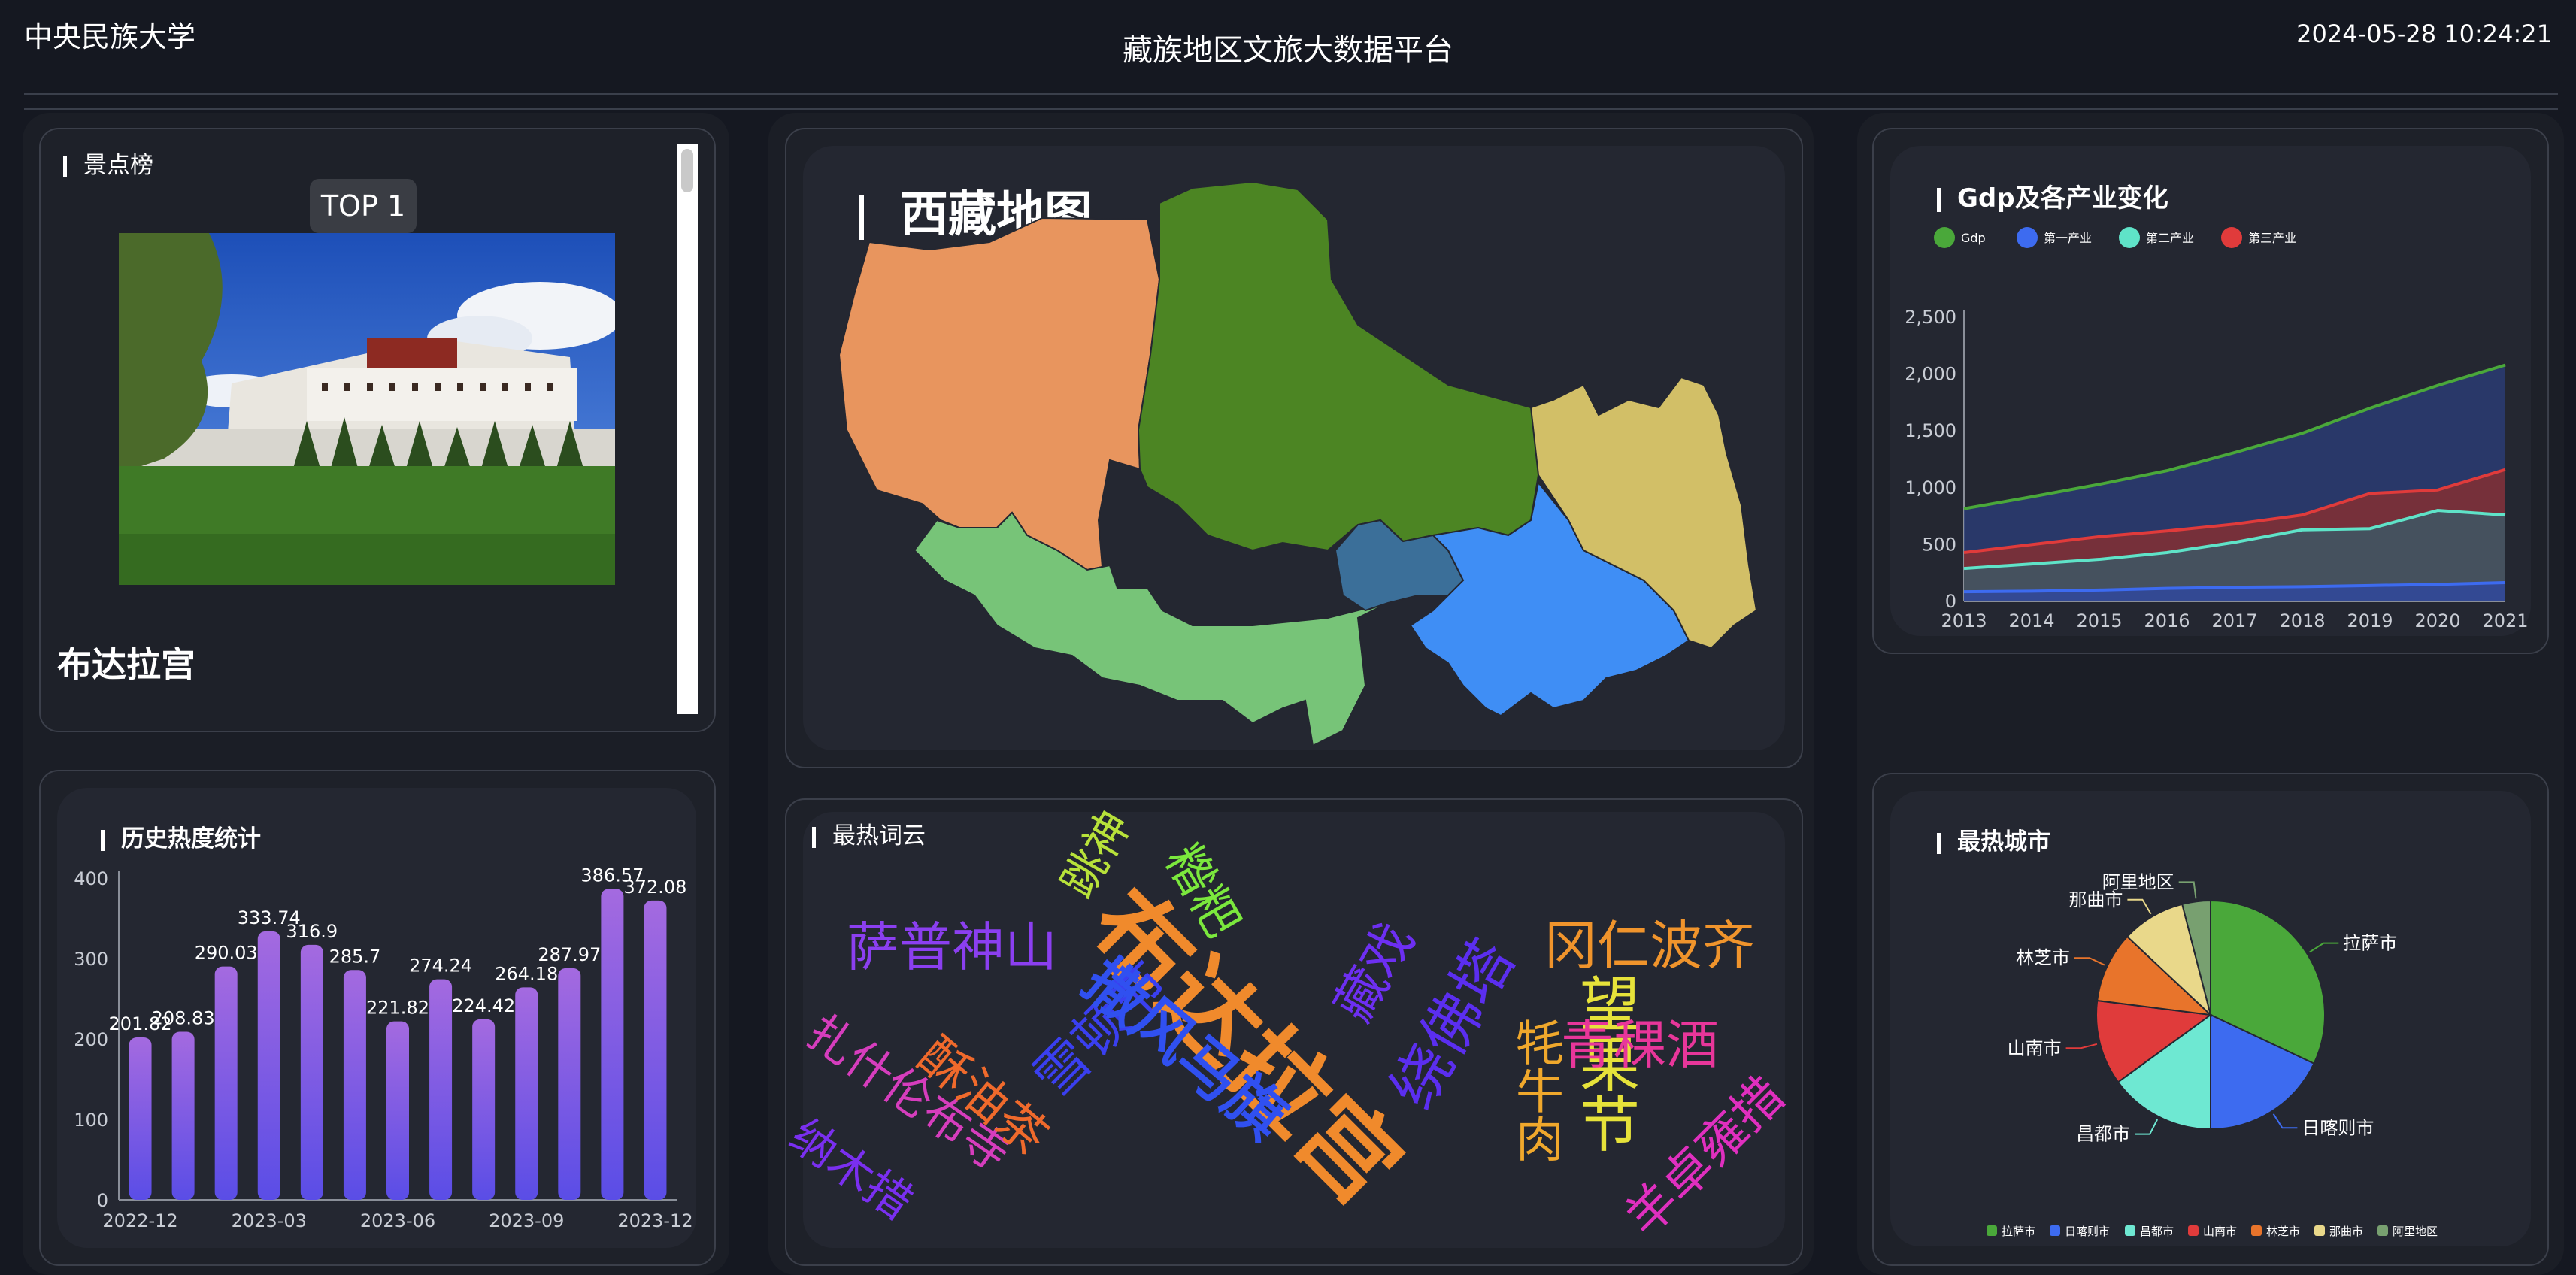 The height and width of the screenshot is (1275, 2576). Describe the element at coordinates (139, 1220) in the screenshot. I see `x-tick-label: 2022-12` at that location.